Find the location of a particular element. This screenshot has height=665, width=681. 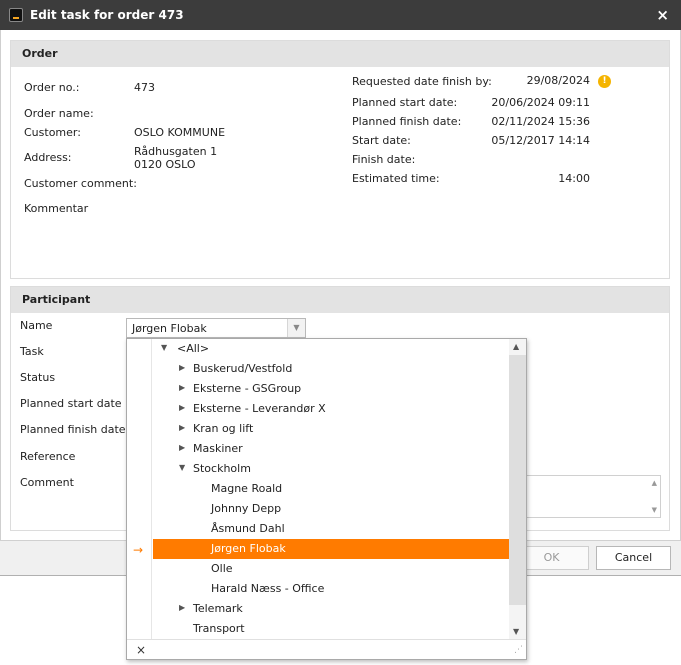

dropdown-item: Åsmund Dahl is located at coordinates (331, 529).